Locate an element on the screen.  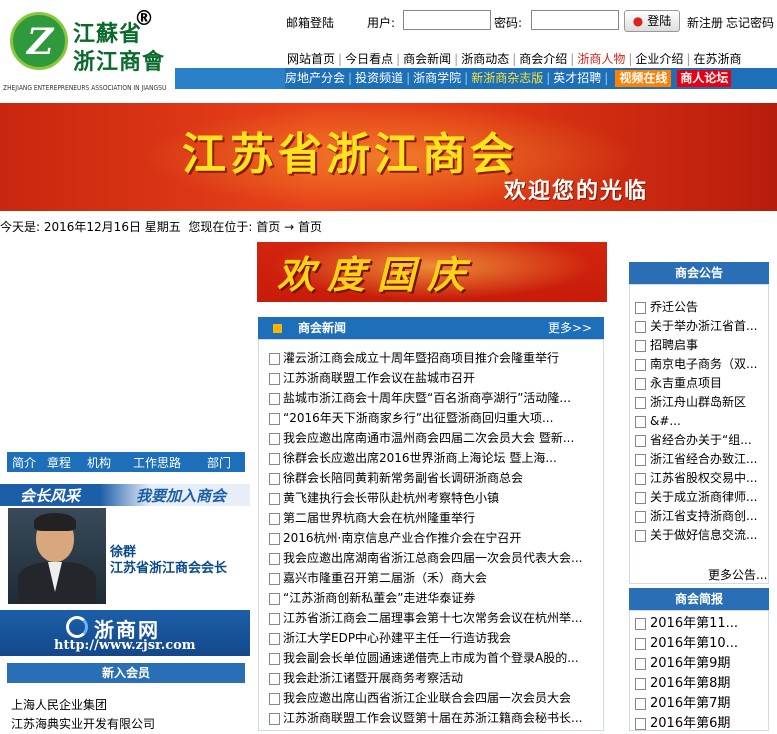
location-label: 您现在位于: is located at coordinates (220, 227).